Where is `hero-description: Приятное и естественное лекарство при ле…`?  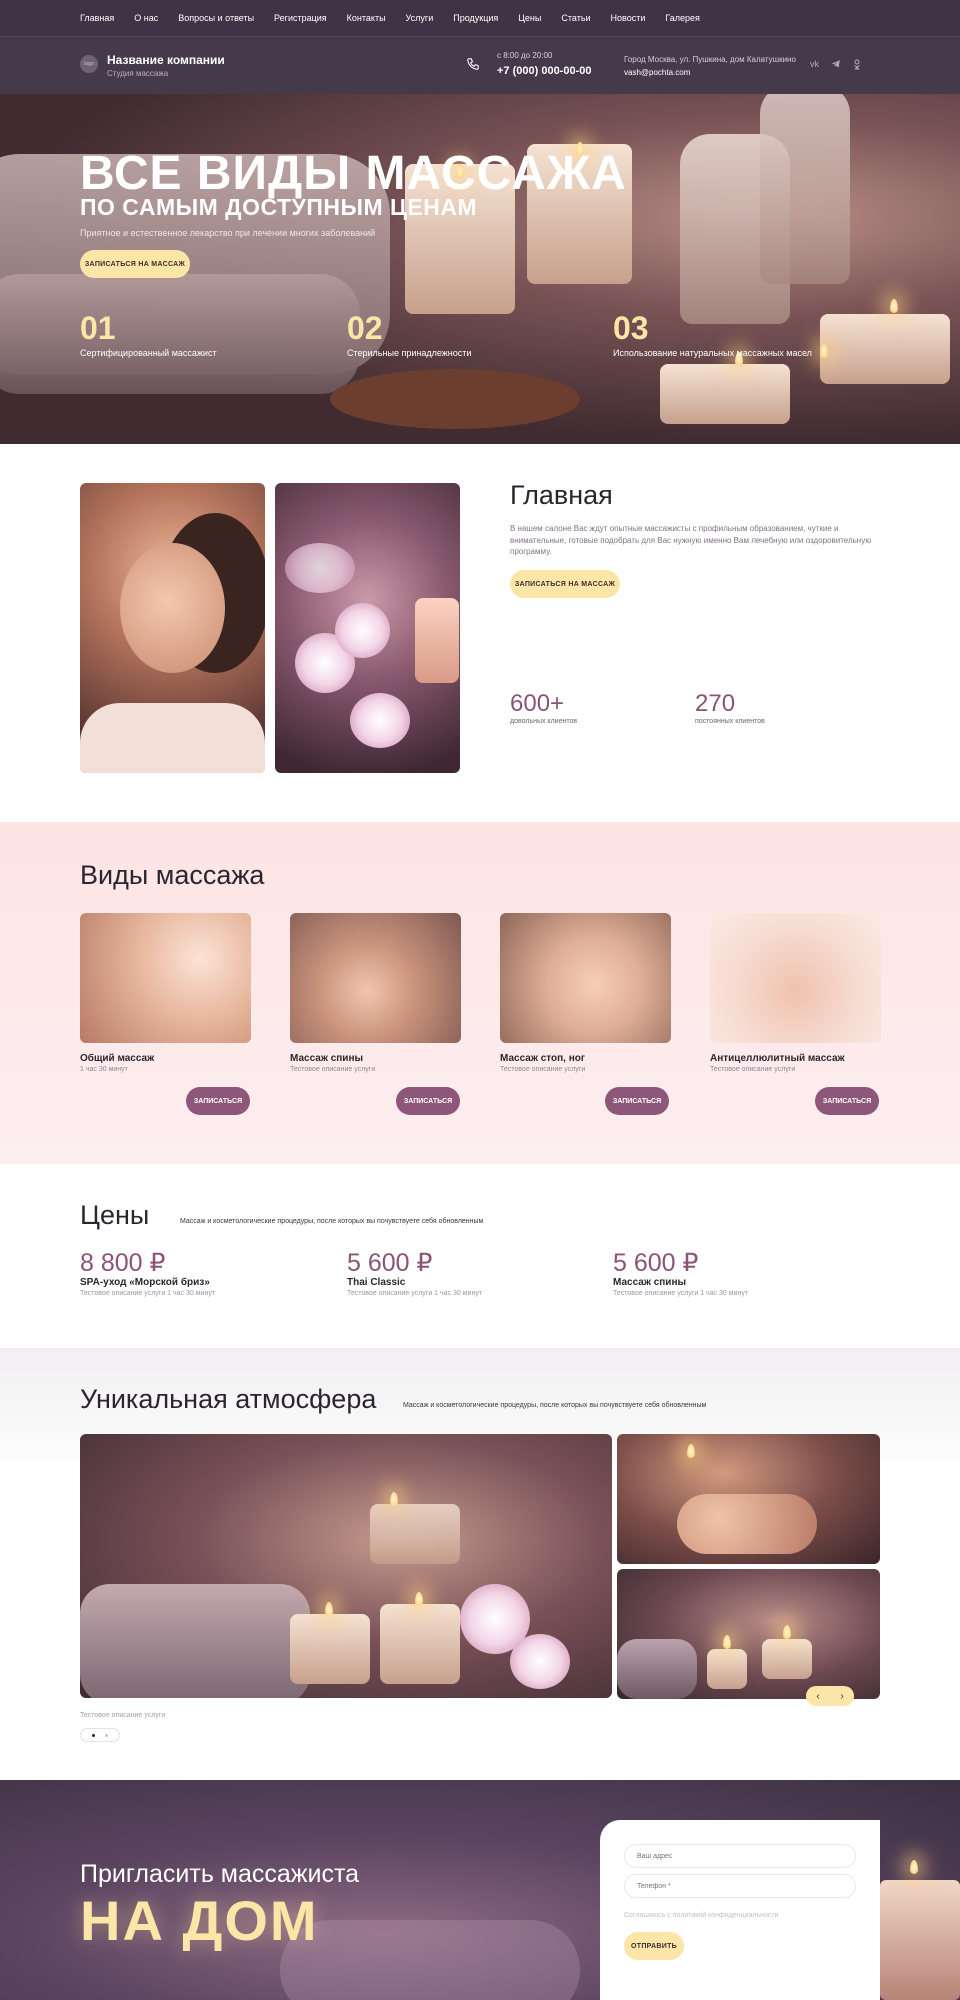 hero-description: Приятное и естественное лекарство при ле… is located at coordinates (228, 233).